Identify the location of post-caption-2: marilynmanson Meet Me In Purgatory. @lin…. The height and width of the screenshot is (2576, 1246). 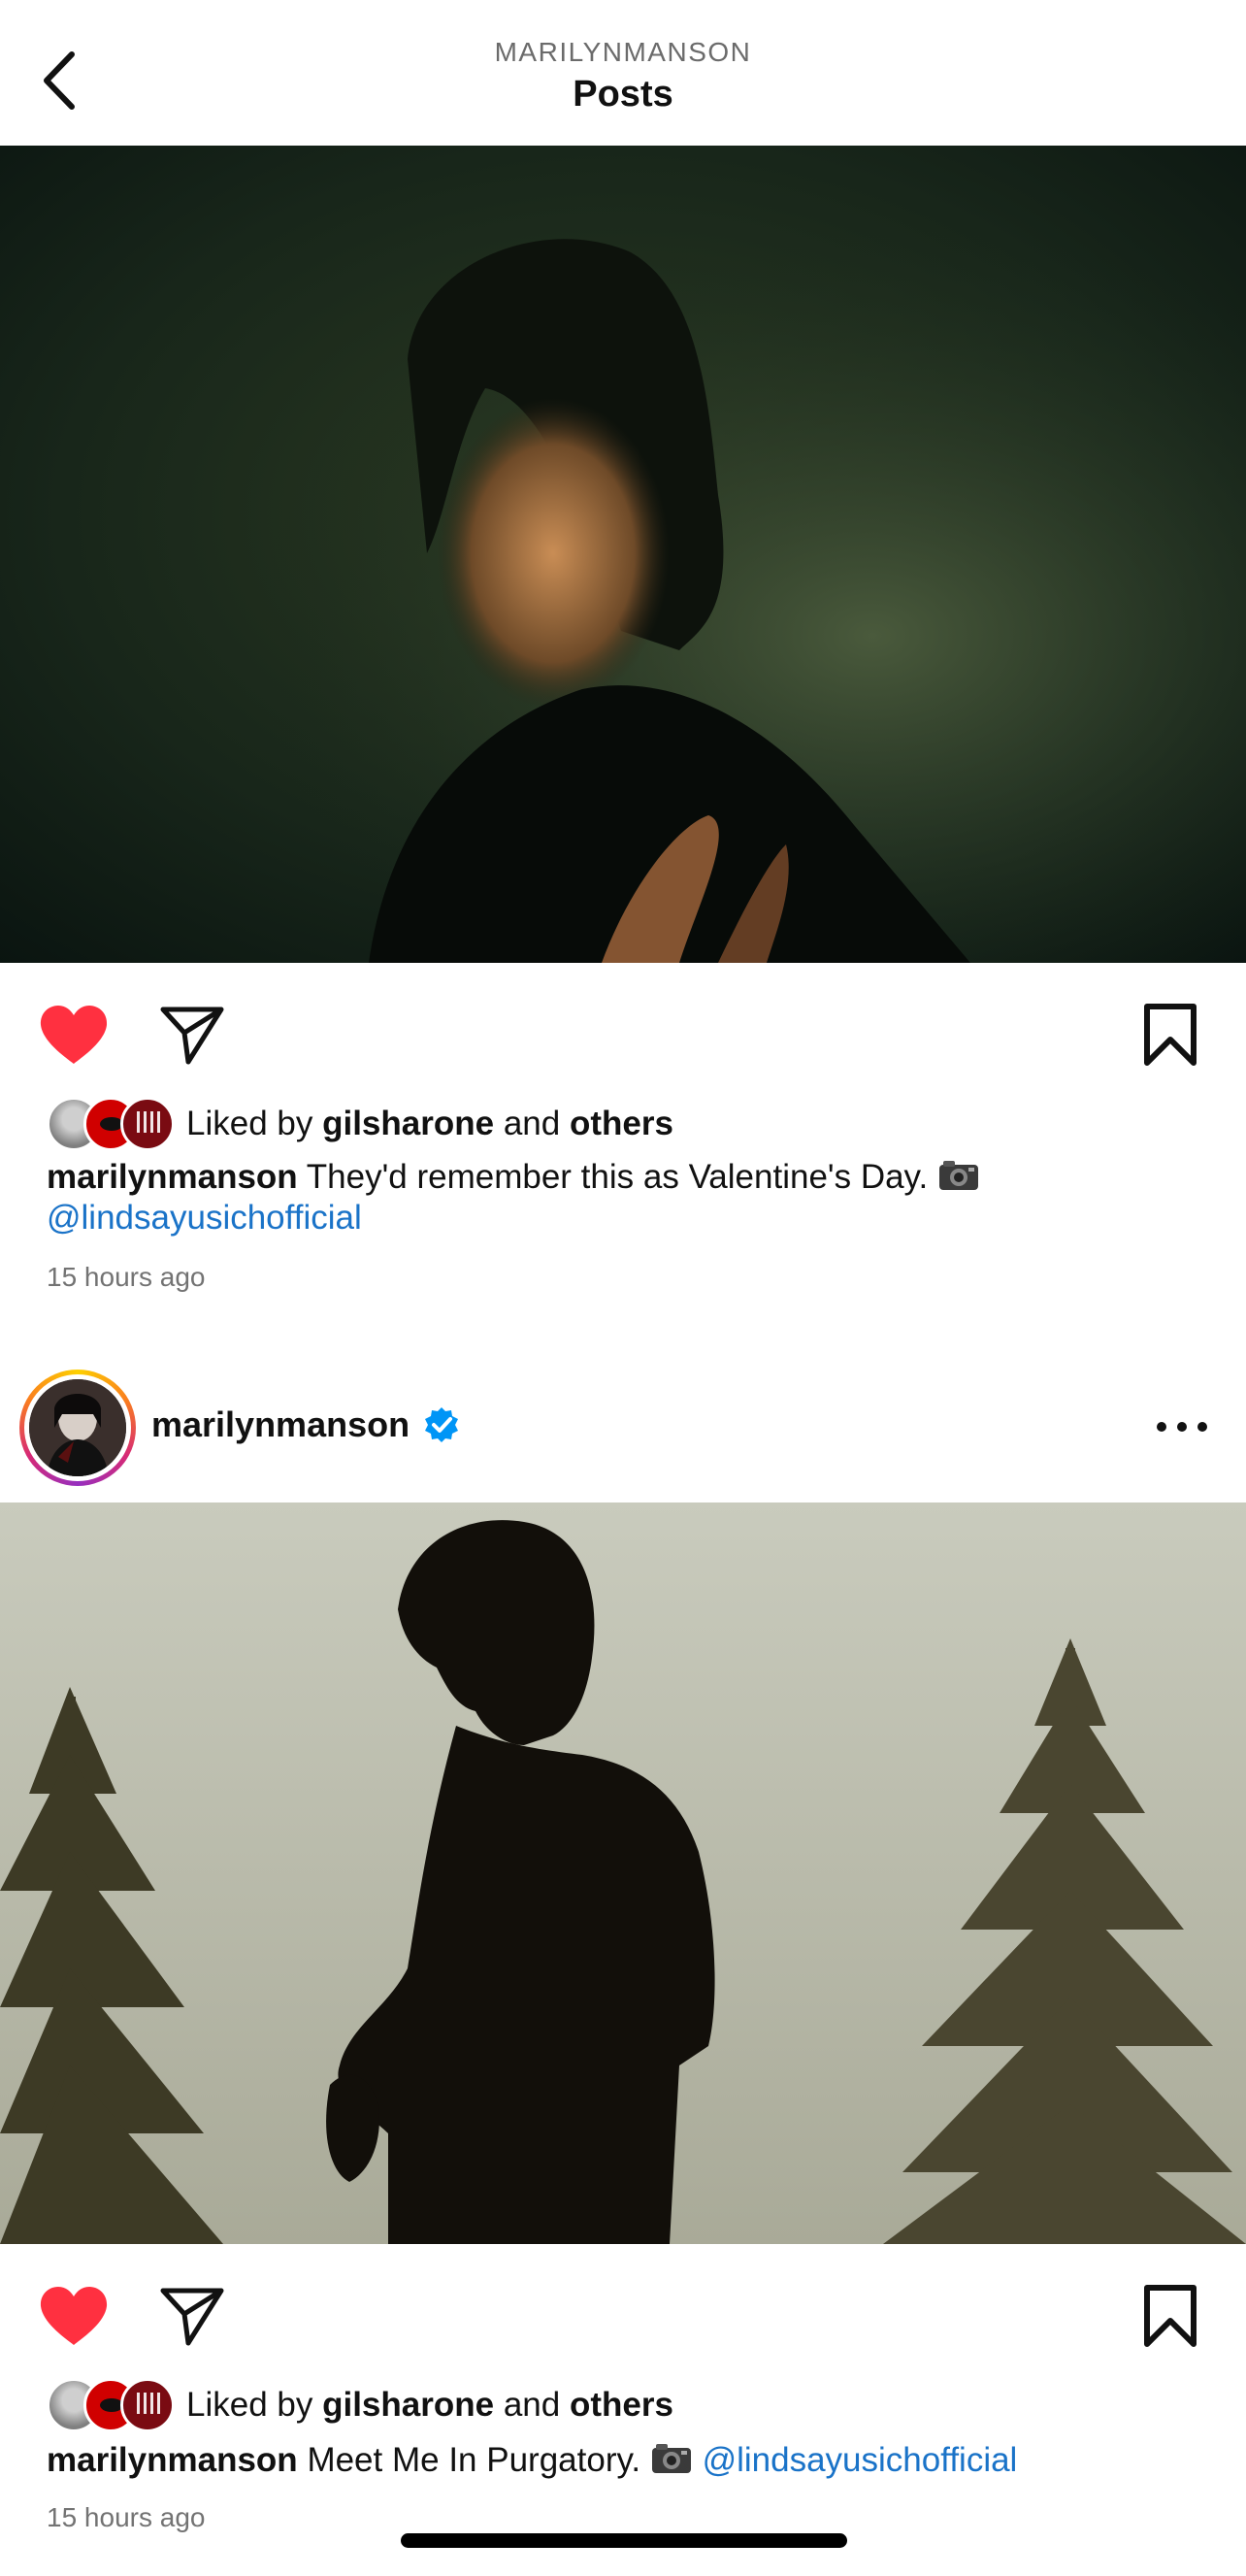
(624, 2460).